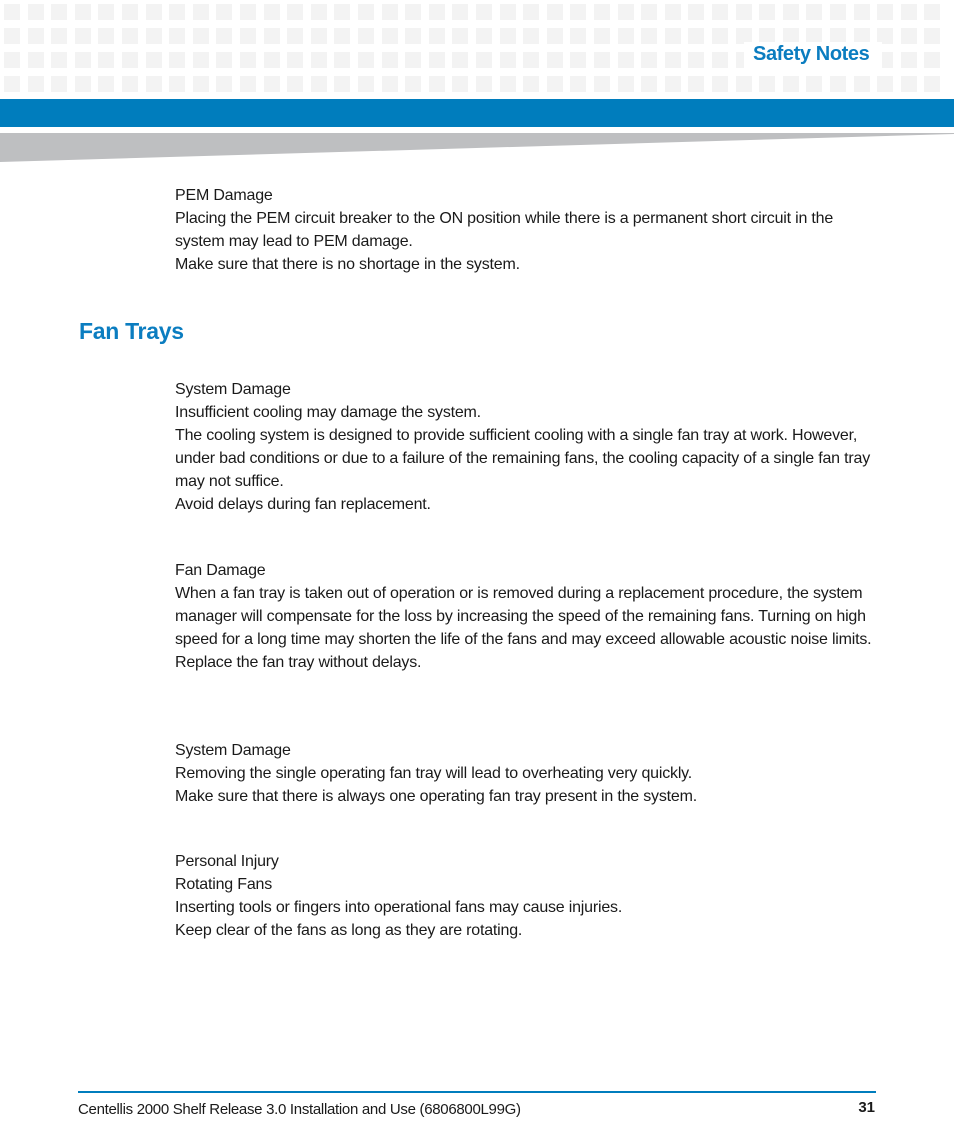 The image size is (954, 1145). I want to click on notice-text: Replace the fan tray without delays., so click(298, 662).